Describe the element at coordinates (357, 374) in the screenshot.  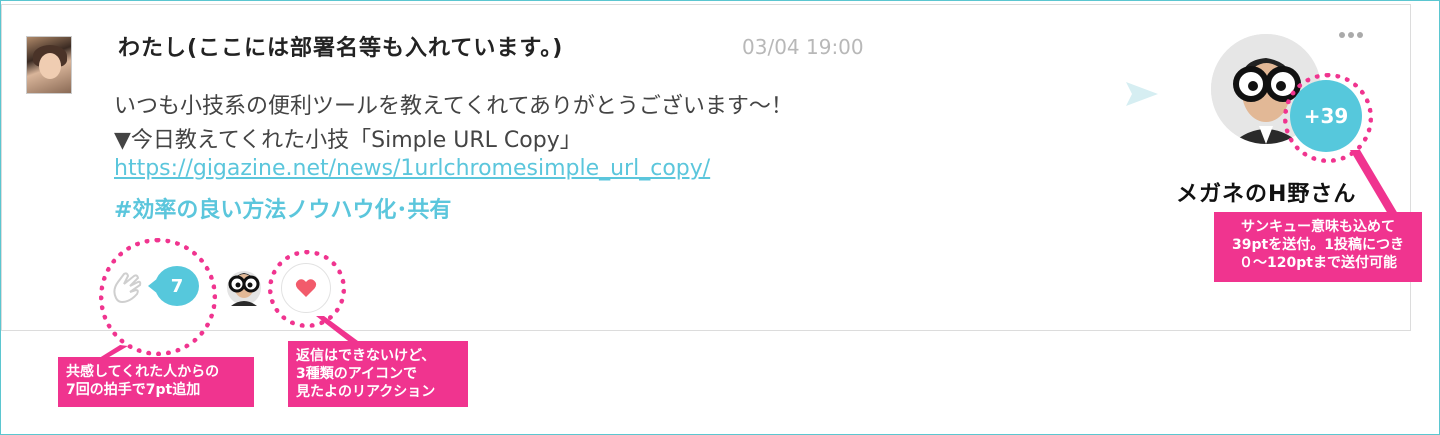
I see `reaction-annotation-line-2: 3種類のアイコンで` at that location.